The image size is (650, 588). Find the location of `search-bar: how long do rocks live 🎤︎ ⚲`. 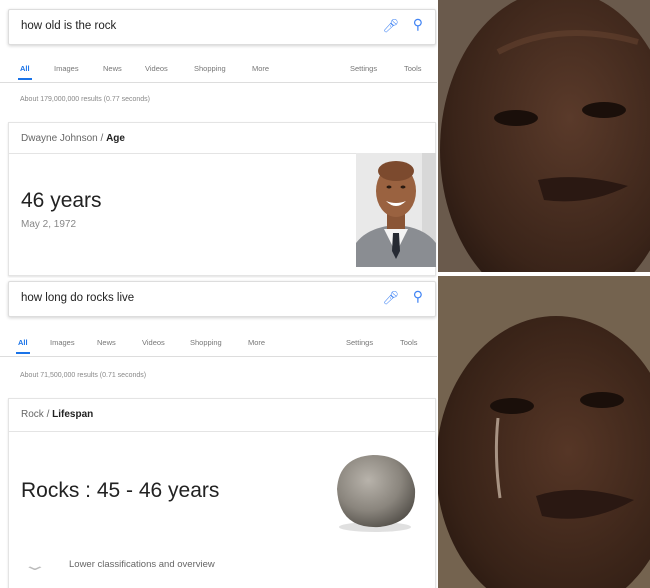

search-bar: how long do rocks live 🎤︎ ⚲ is located at coordinates (222, 299).